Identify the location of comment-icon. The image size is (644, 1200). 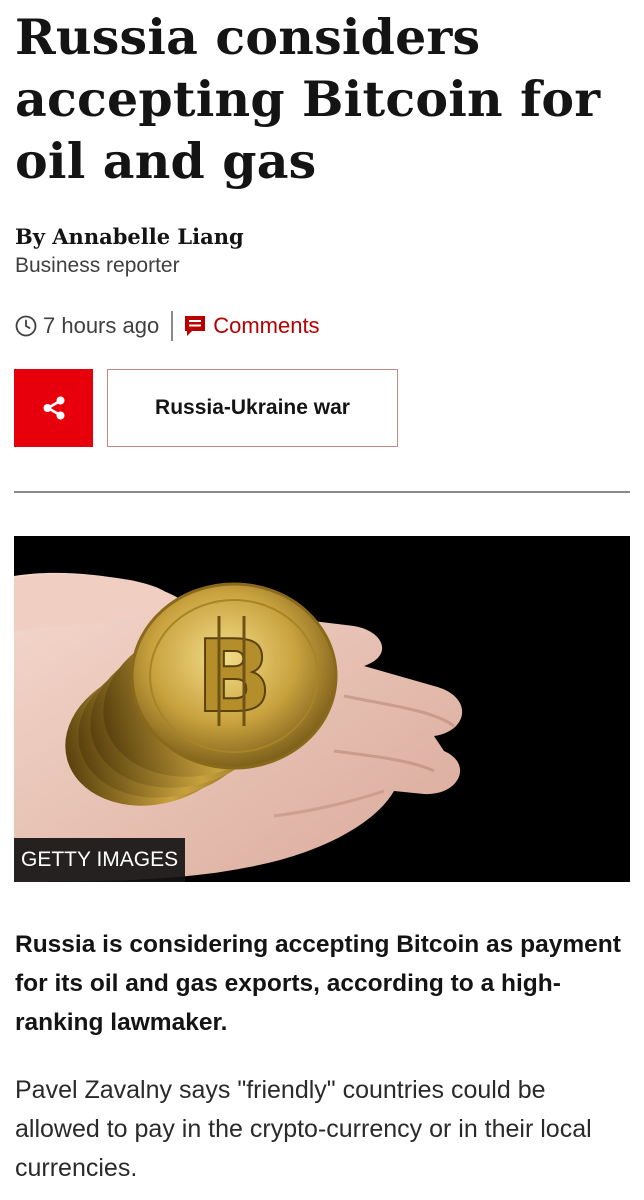
(195, 326).